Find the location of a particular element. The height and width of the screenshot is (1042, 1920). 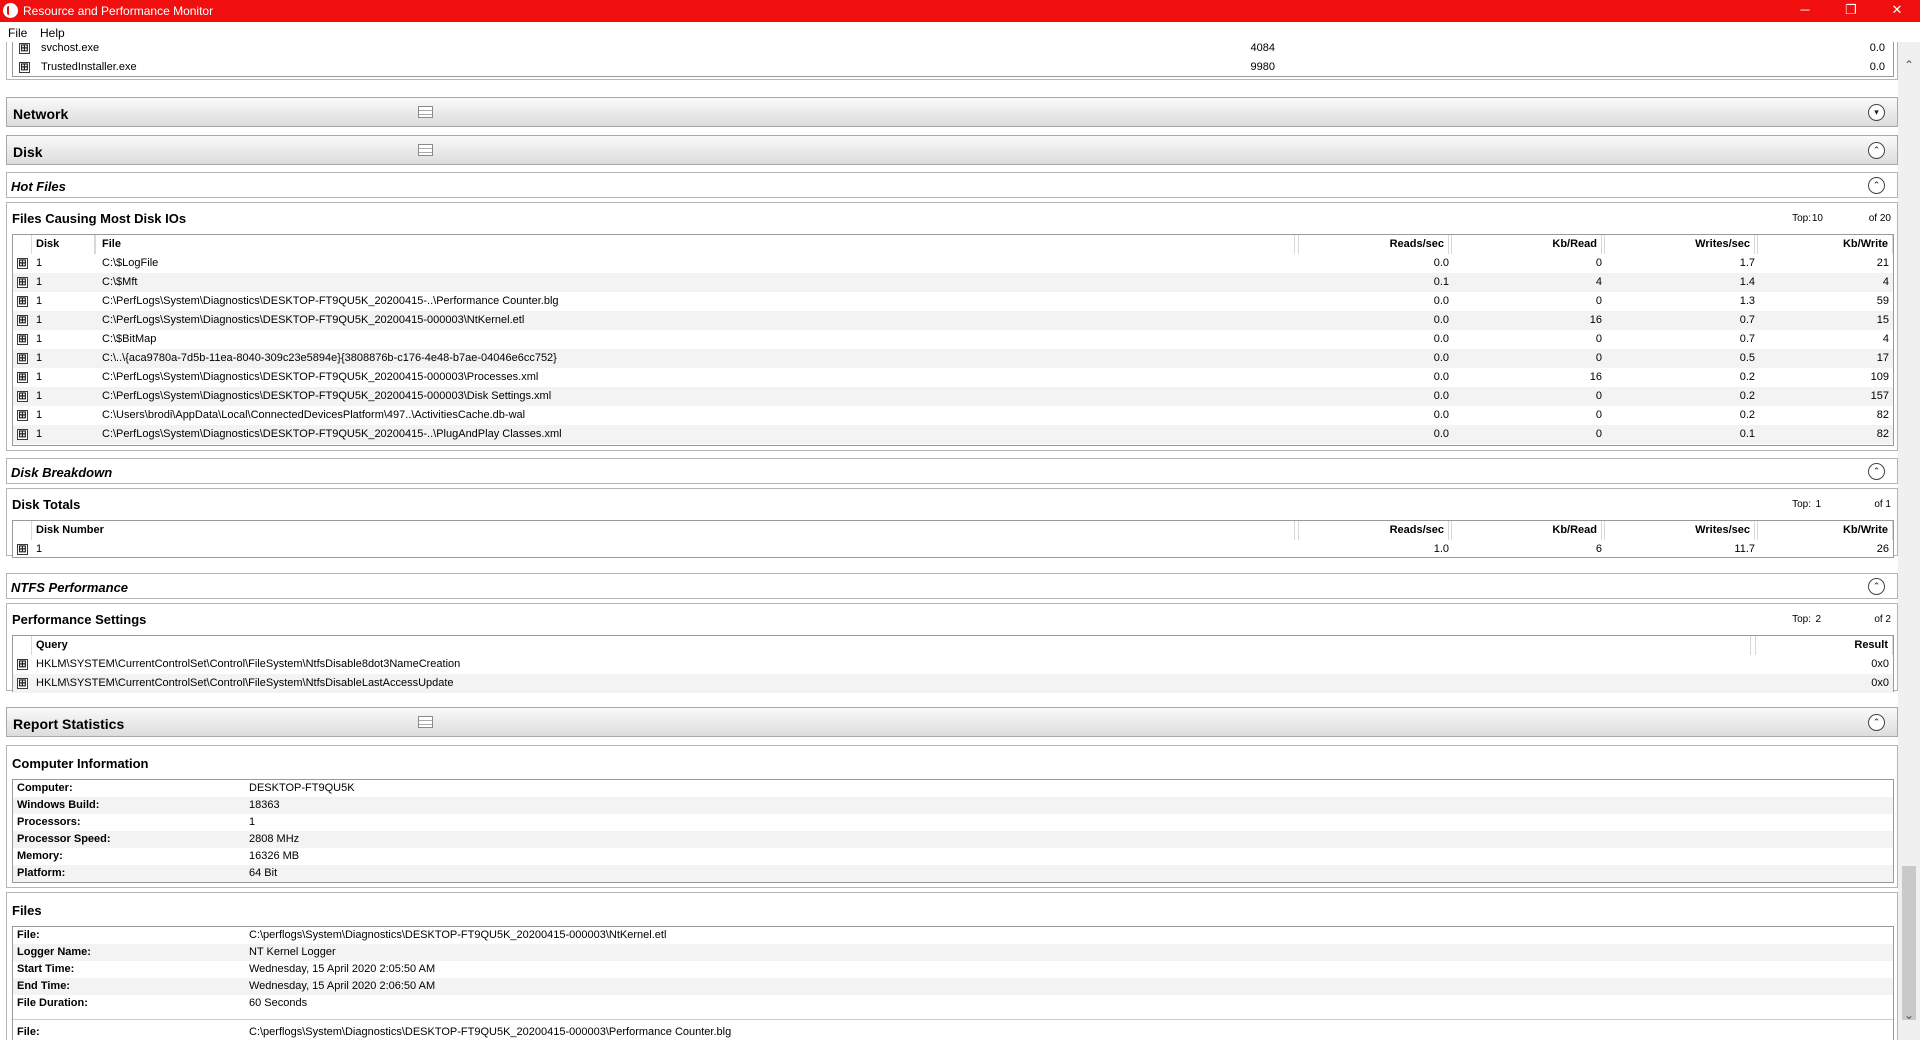

close-button: ✕ is located at coordinates (1897, 11).